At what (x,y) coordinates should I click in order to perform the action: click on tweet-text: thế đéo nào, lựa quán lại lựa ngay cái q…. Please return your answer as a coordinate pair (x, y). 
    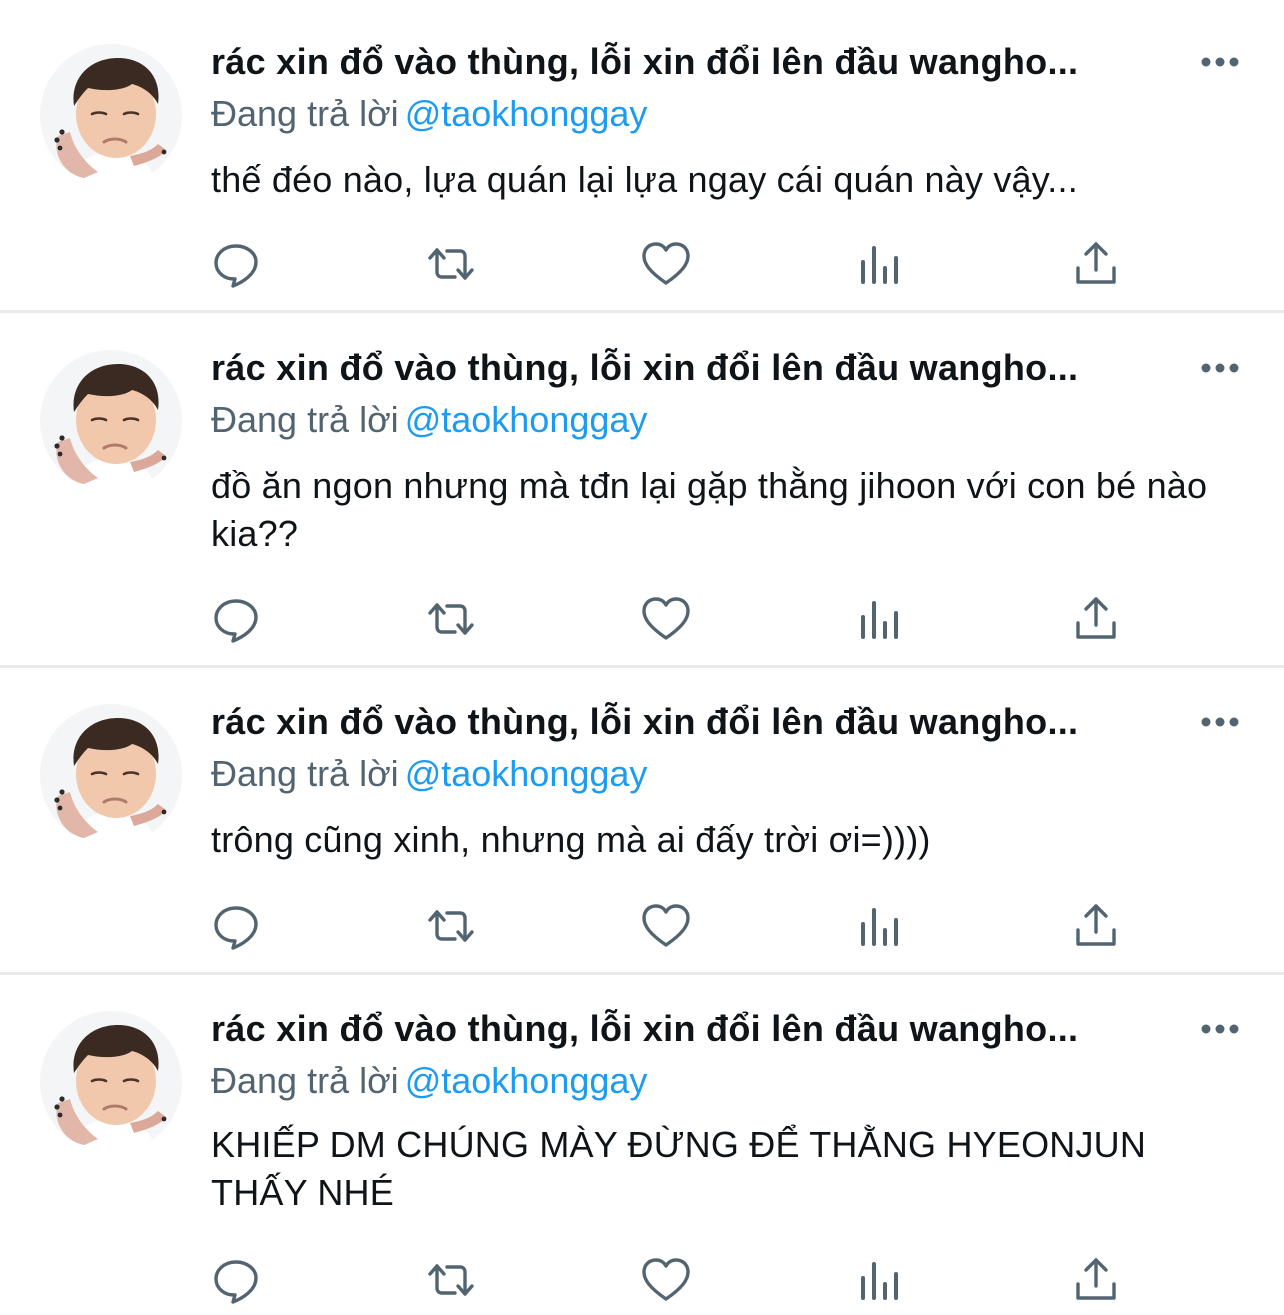
    Looking at the image, I should click on (644, 179).